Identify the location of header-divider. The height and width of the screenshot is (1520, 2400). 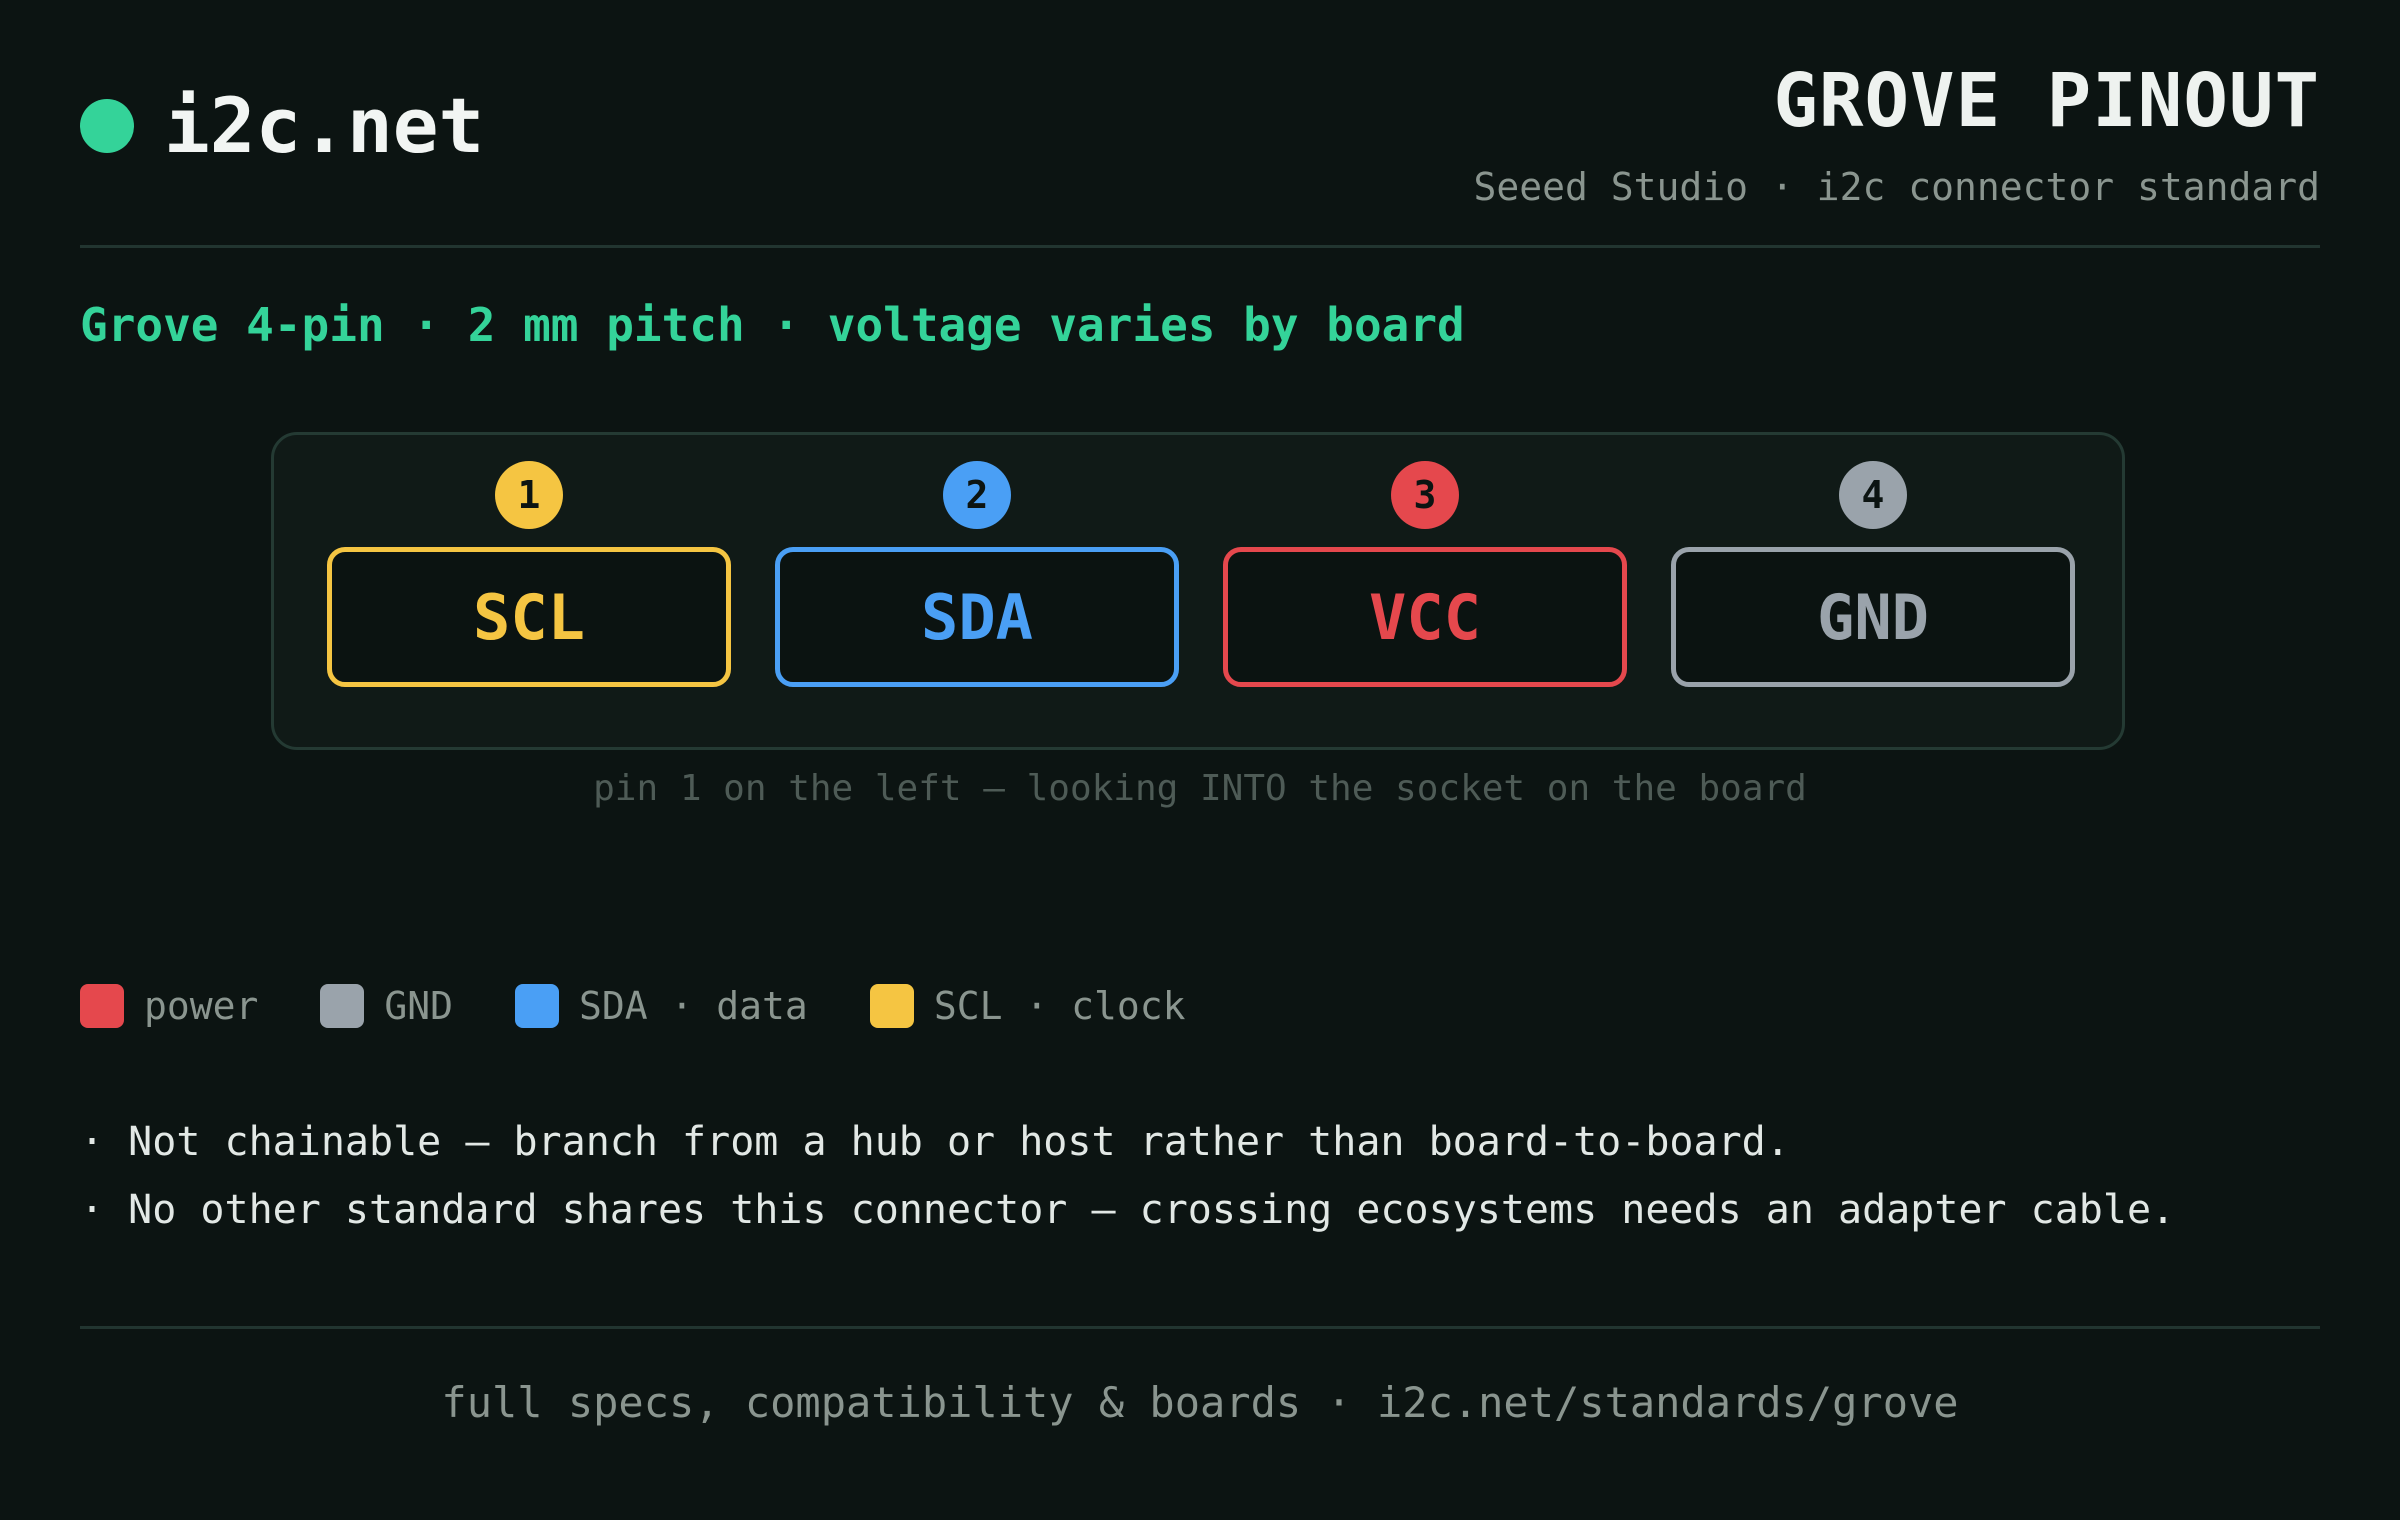
(1200, 246).